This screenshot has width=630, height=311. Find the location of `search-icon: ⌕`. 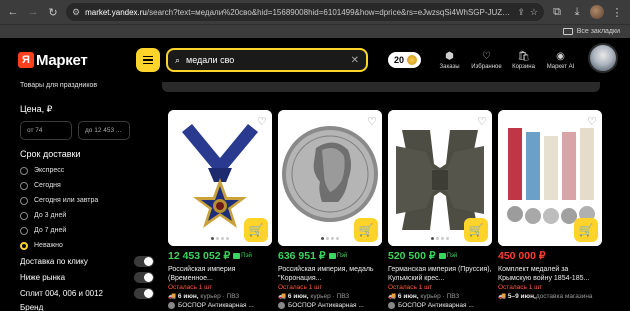

search-icon: ⌕ is located at coordinates (178, 59).